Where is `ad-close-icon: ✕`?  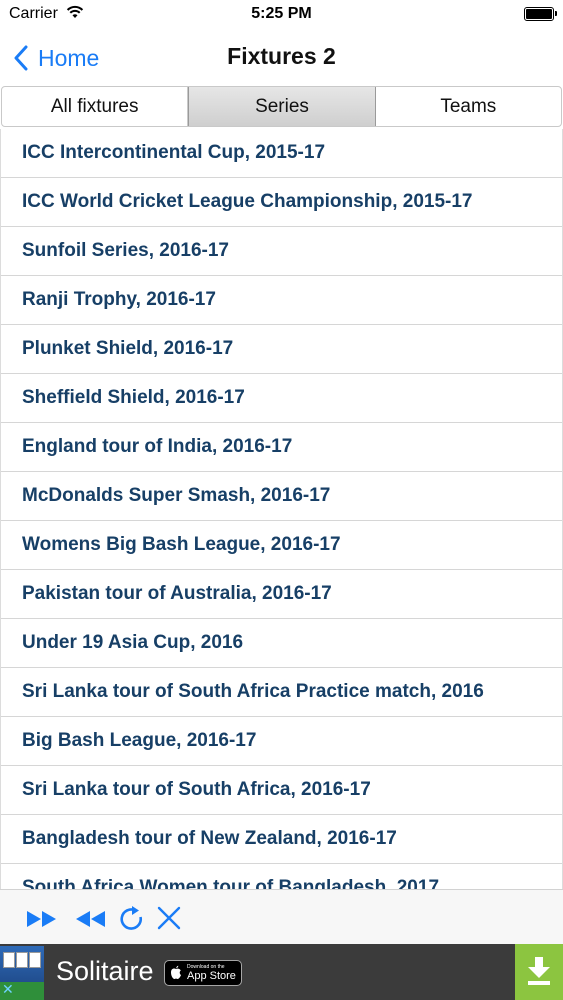
ad-close-icon: ✕ is located at coordinates (8, 990).